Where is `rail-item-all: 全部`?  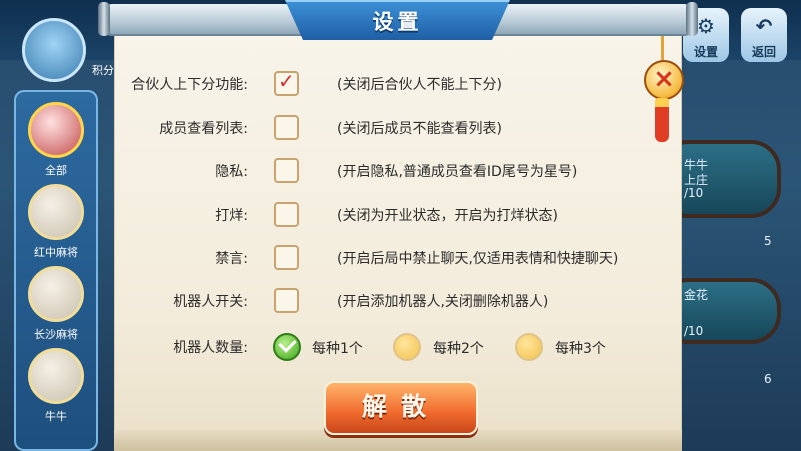
rail-item-all: 全部 is located at coordinates (56, 140).